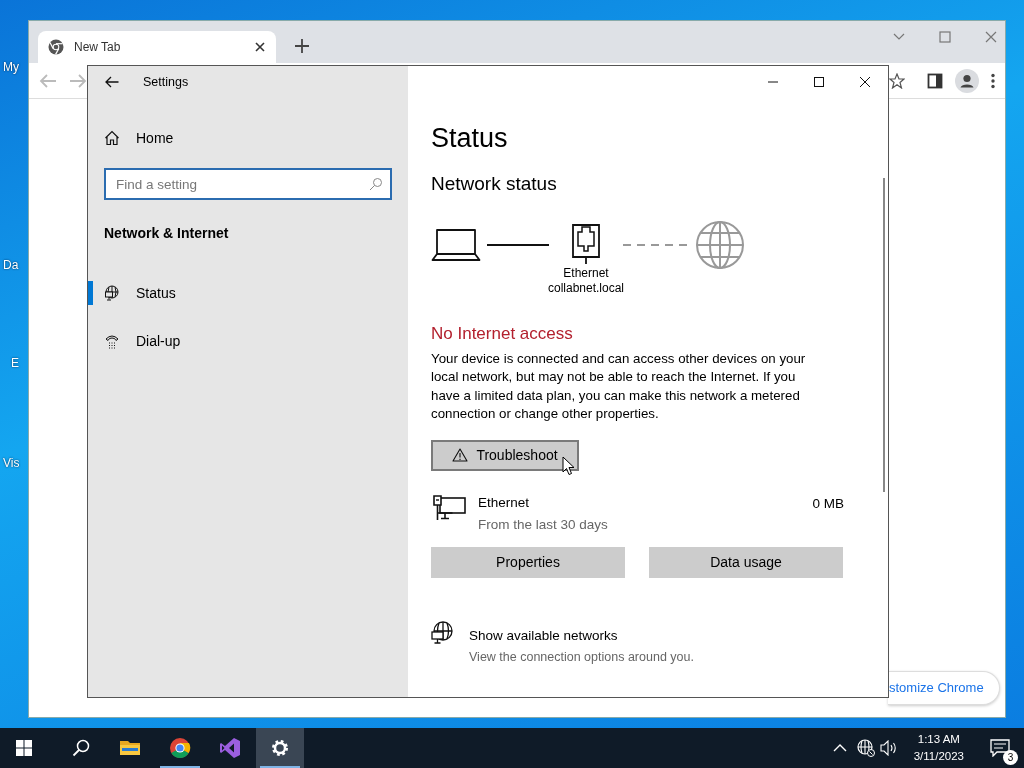  What do you see at coordinates (505, 455) in the screenshot?
I see `troubleshoot-button: Troubleshoot` at bounding box center [505, 455].